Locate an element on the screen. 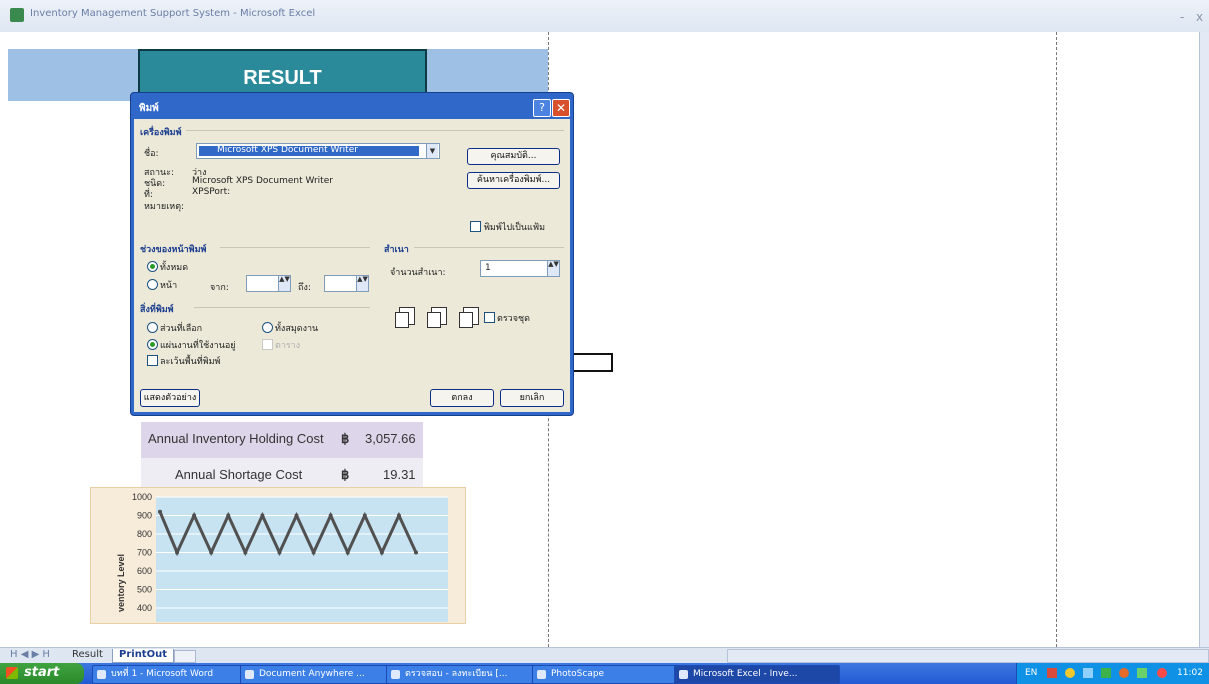 The image size is (1209, 684). minimize-button: - is located at coordinates (1182, 17).